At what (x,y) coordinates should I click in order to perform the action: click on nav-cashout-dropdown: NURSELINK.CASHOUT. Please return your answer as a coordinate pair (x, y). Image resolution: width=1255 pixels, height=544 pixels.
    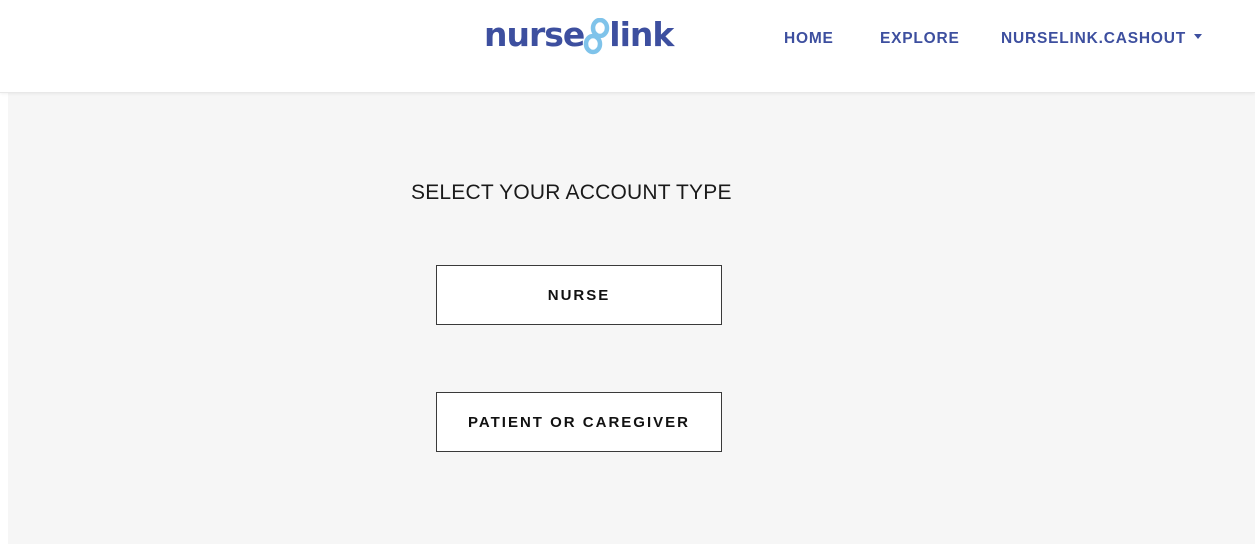
    Looking at the image, I should click on (1101, 39).